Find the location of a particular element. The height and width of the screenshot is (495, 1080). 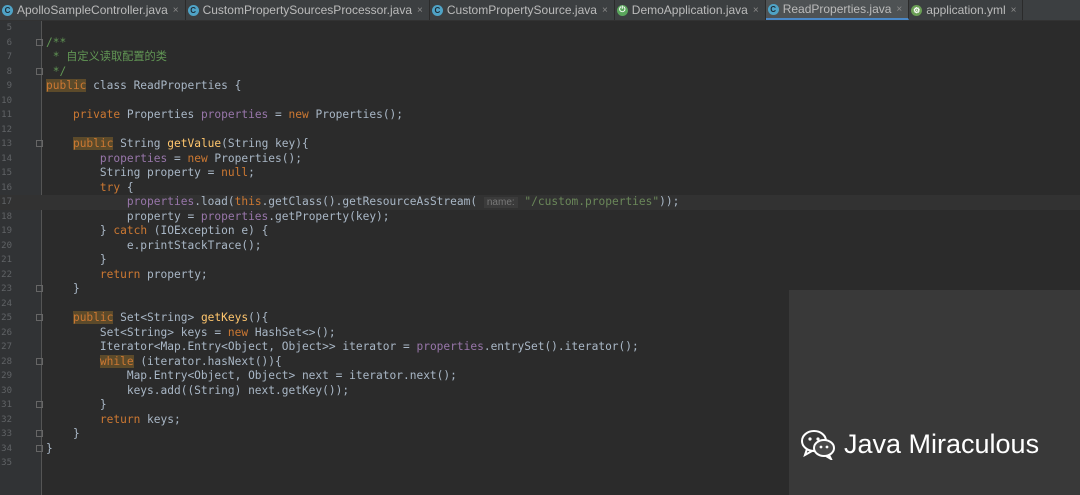

doc-comment: * 自定义读取配置的类 is located at coordinates (106, 56).